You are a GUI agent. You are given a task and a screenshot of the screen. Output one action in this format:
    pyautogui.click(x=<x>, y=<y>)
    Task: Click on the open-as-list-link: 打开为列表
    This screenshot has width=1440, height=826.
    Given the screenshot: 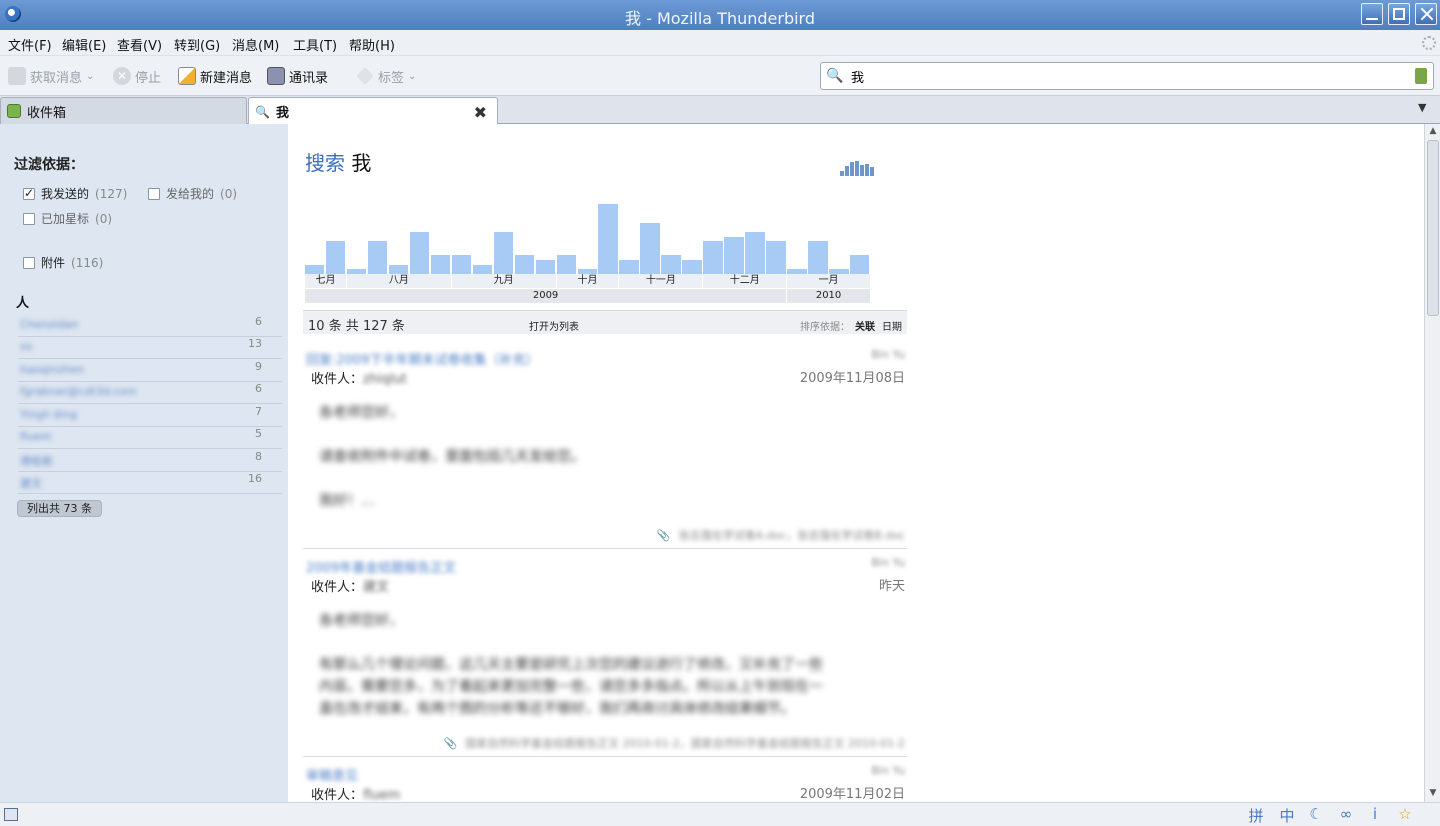 What is the action you would take?
    pyautogui.click(x=554, y=325)
    